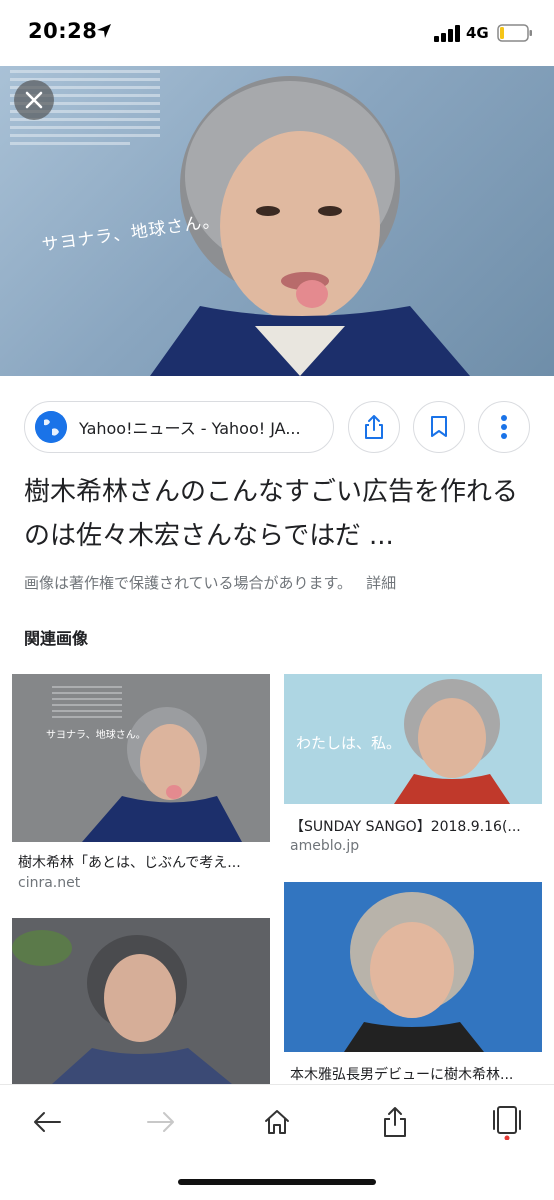 This screenshot has height=1200, width=554. Describe the element at coordinates (188, 583) in the screenshot. I see `copyright-text: 画像は著作権で保護されている場合があります。` at that location.